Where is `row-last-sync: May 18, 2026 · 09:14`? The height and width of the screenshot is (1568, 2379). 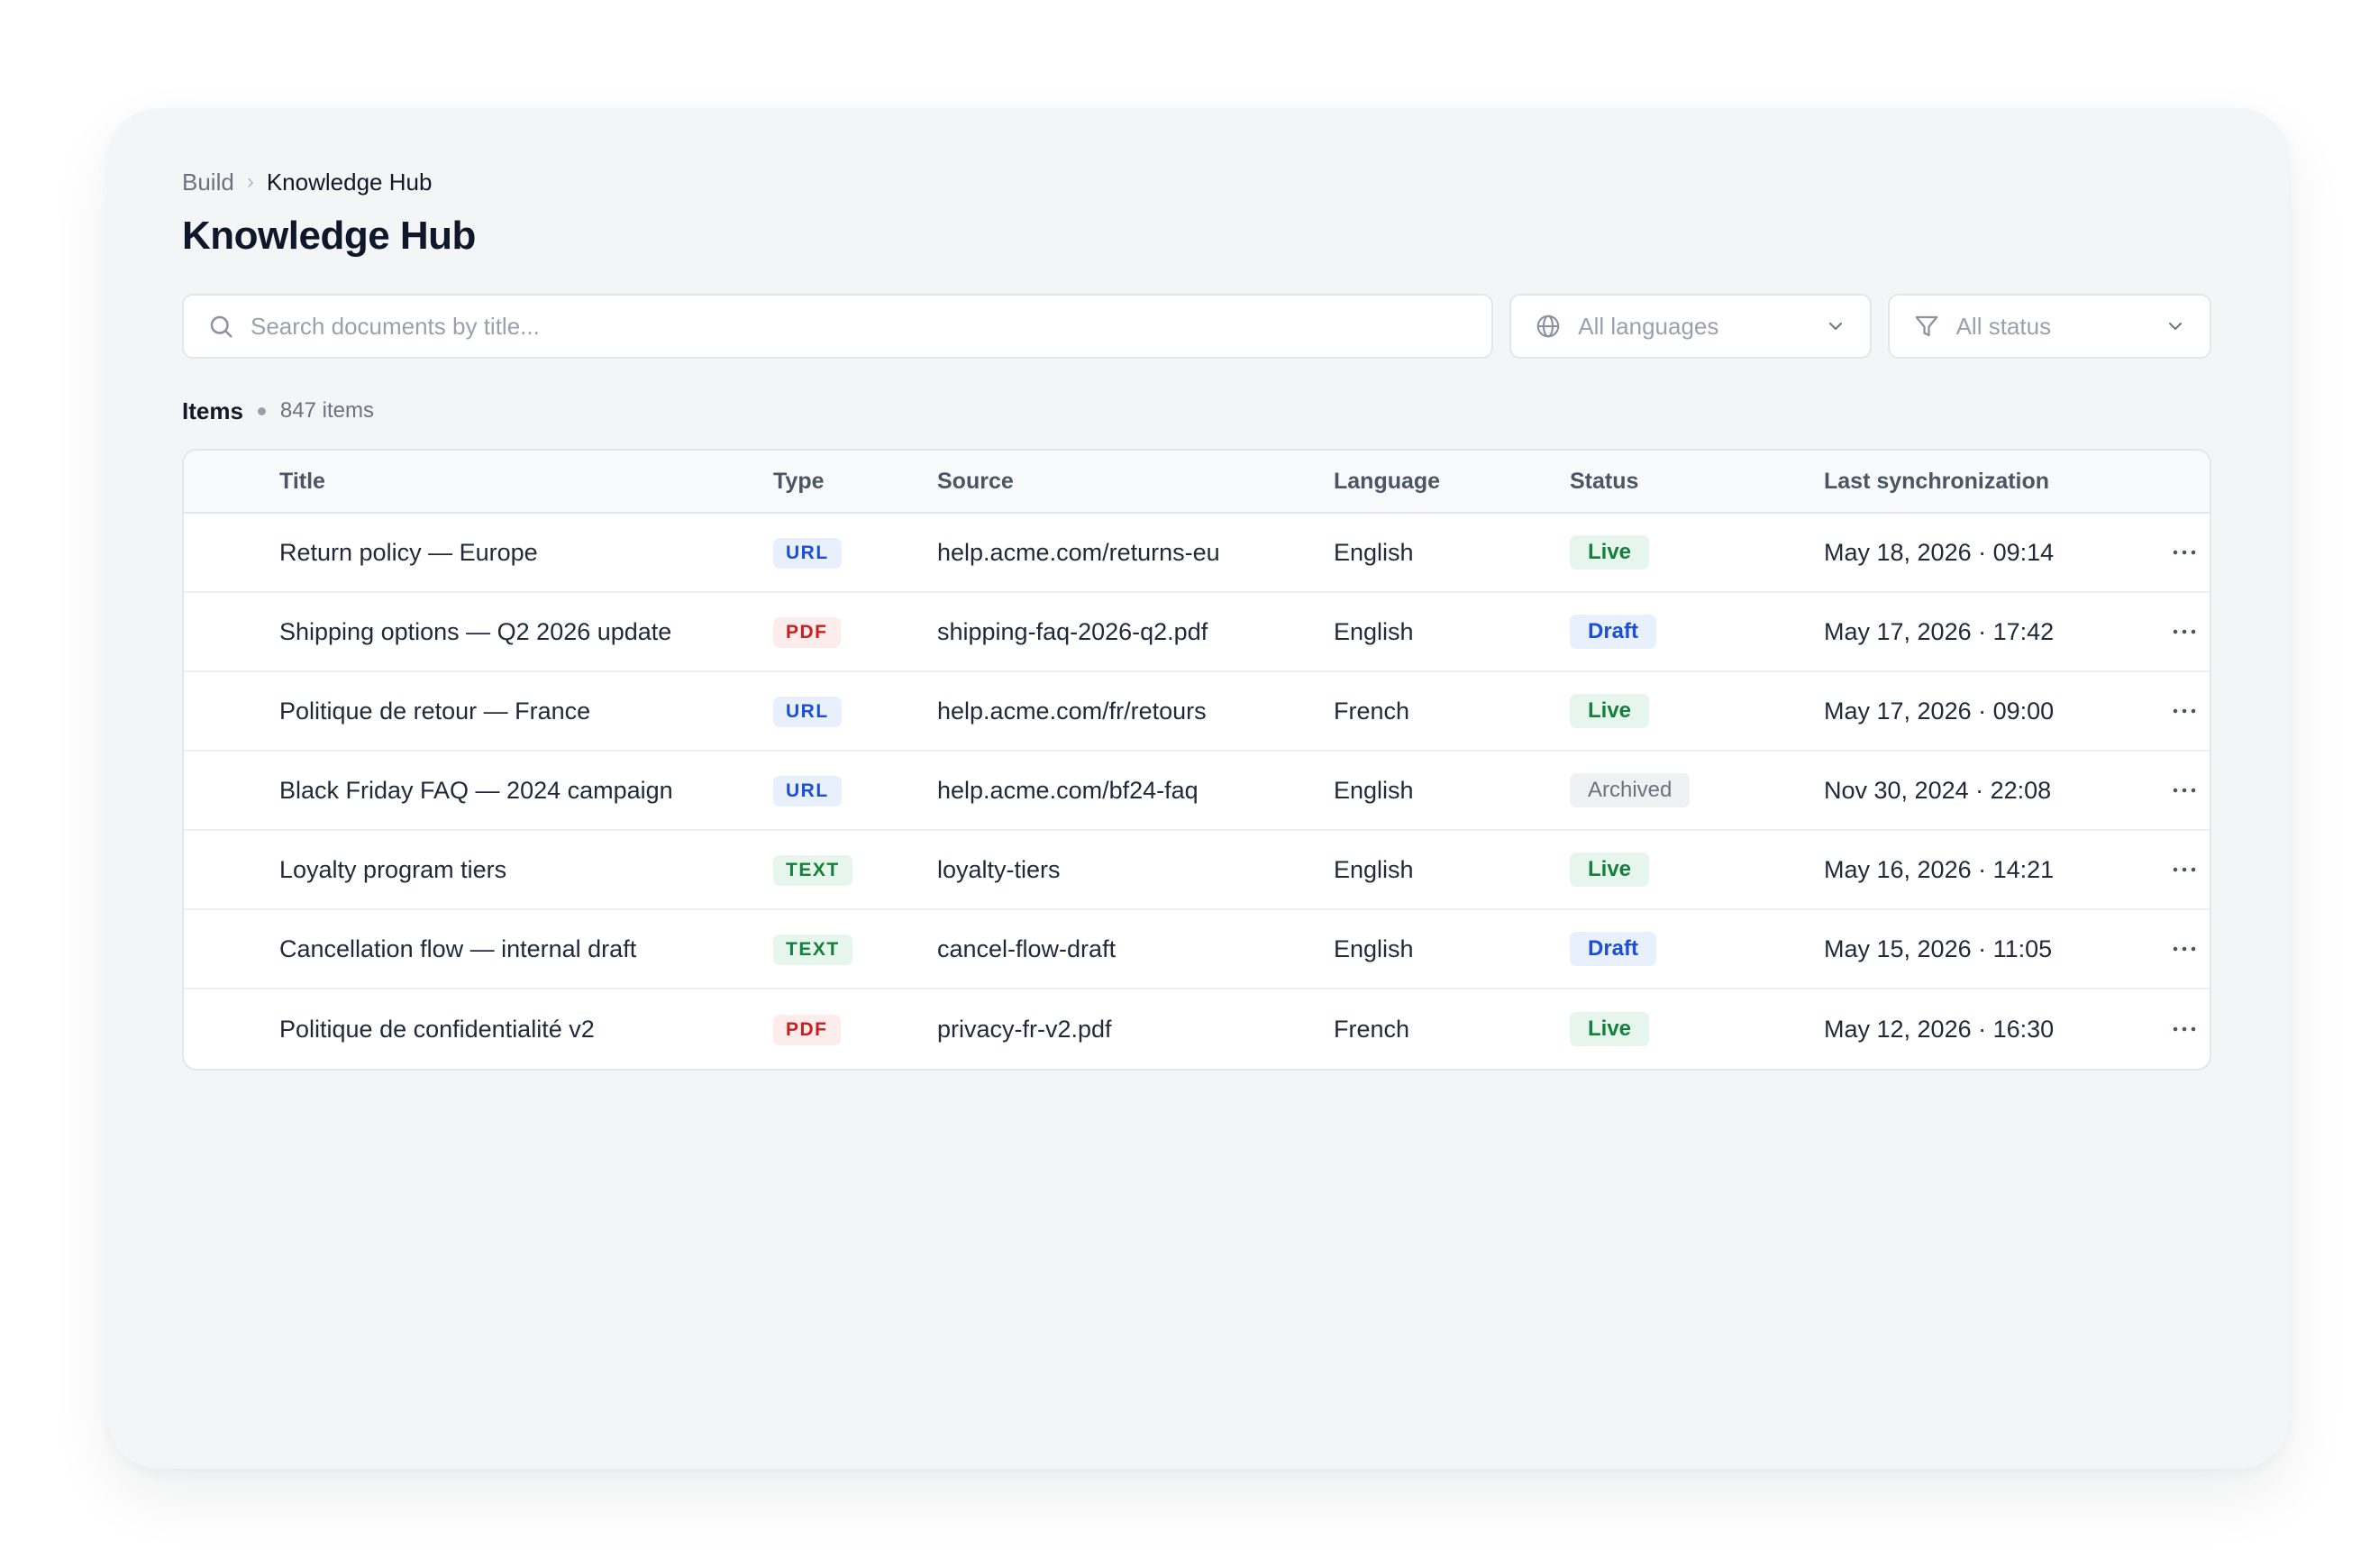 row-last-sync: May 18, 2026 · 09:14 is located at coordinates (1939, 552).